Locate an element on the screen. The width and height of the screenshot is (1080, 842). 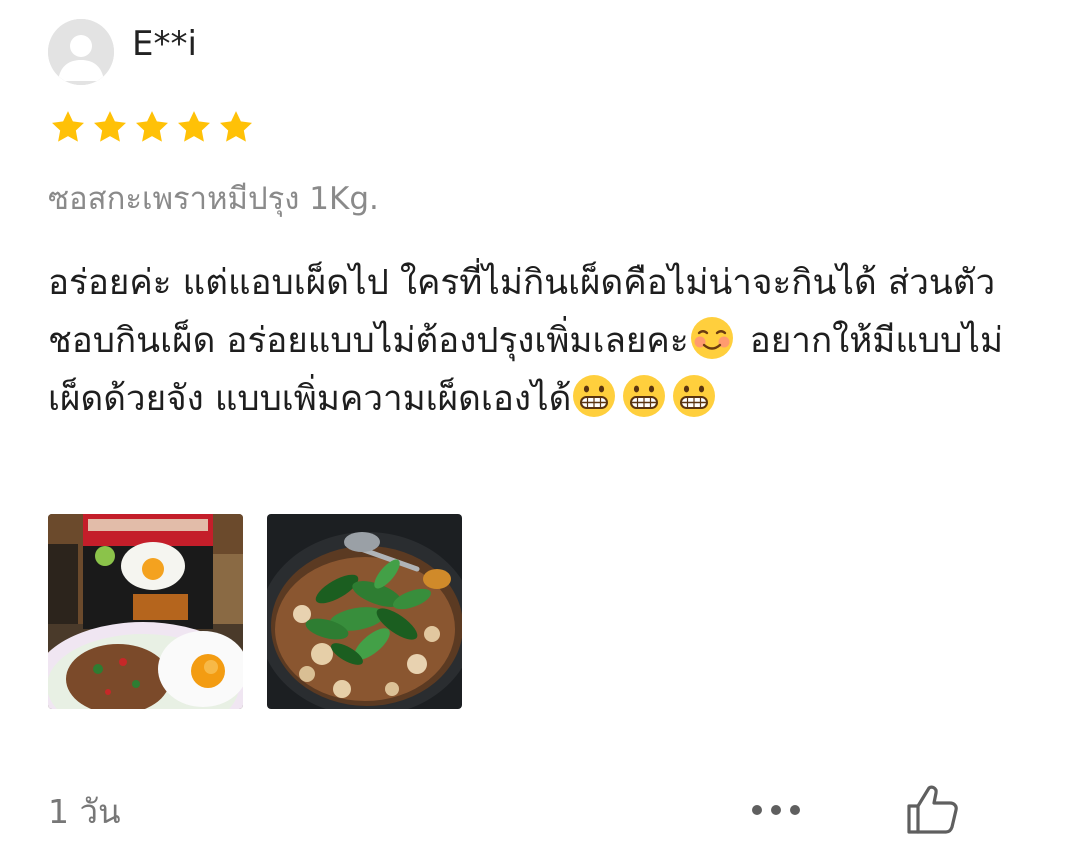
star-rating is located at coordinates (152, 127).